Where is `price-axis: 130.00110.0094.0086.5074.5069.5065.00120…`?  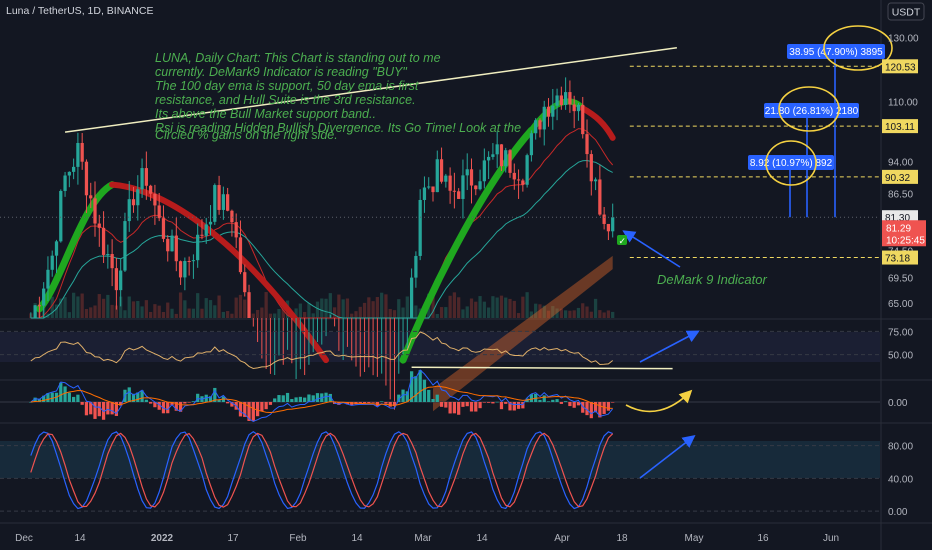 price-axis: 130.00110.0094.0086.5074.5069.5065.00120… is located at coordinates (904, 171).